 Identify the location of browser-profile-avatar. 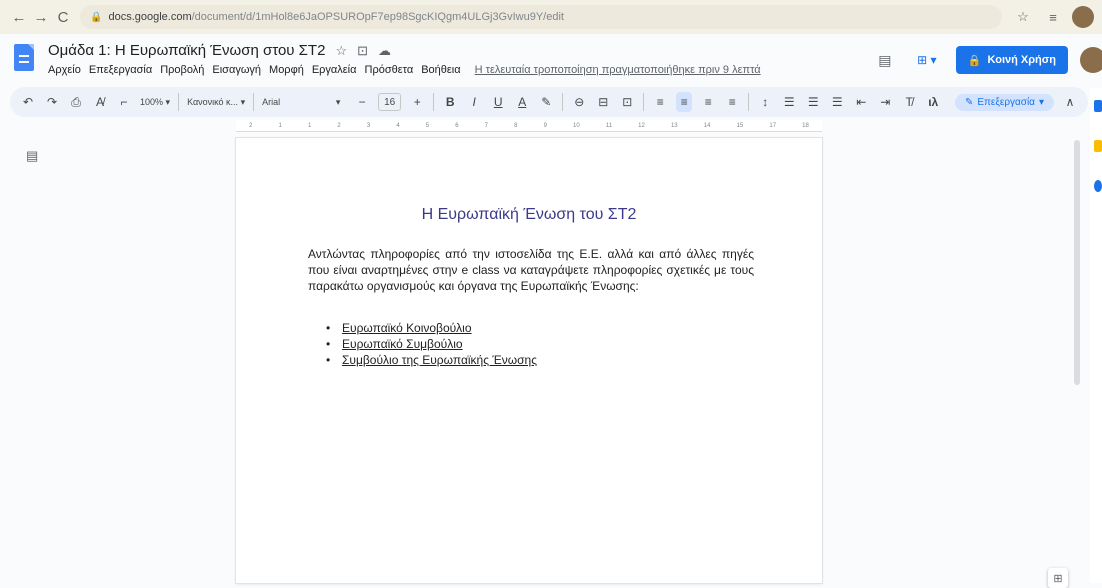
(1083, 17).